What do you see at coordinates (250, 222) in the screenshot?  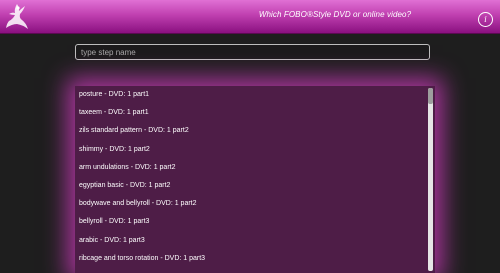 I see `list-item: bellyroll - DVD: 1 part3` at bounding box center [250, 222].